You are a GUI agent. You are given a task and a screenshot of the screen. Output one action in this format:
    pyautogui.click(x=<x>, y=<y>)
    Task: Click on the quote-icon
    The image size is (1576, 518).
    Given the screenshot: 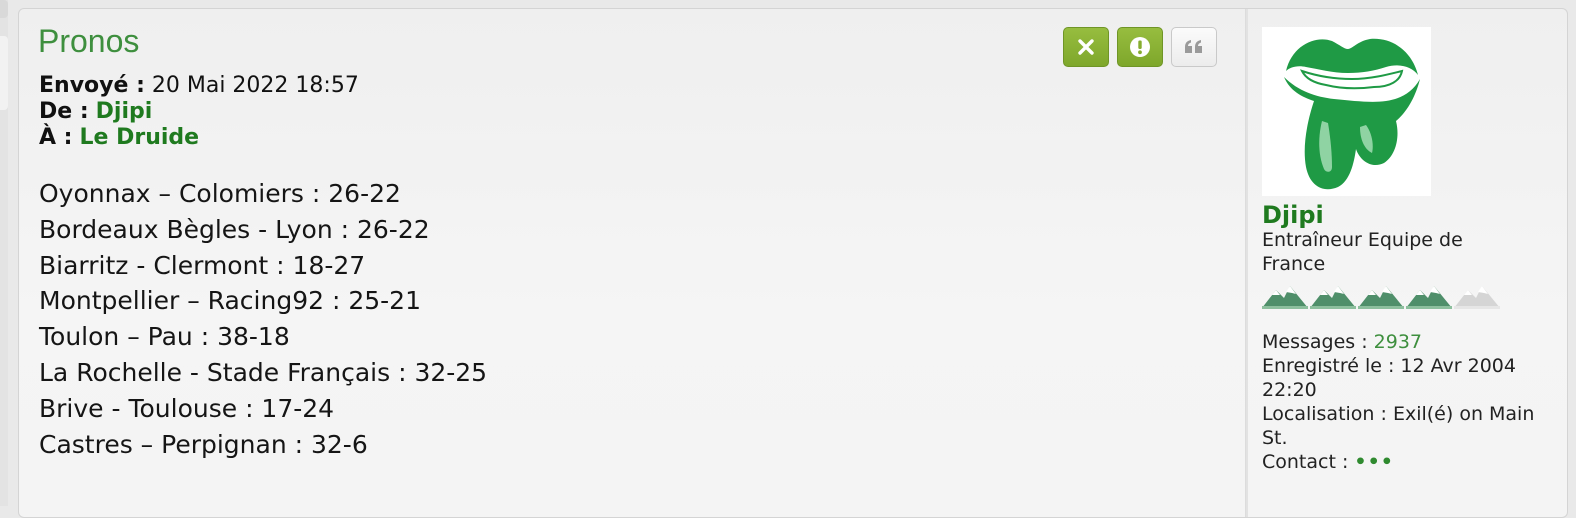 What is the action you would take?
    pyautogui.click(x=1193, y=46)
    